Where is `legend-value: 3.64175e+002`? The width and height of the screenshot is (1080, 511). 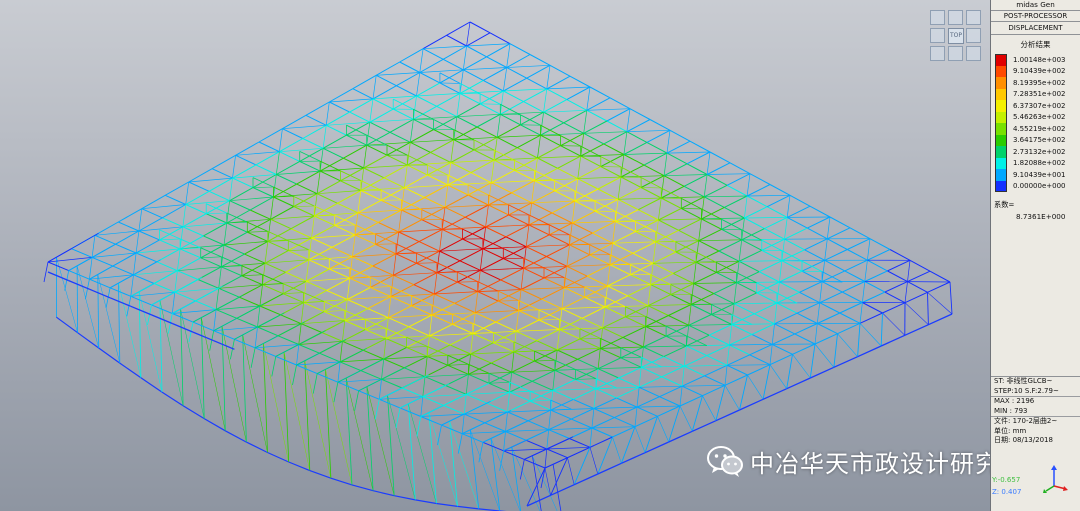
legend-value: 3.64175e+002 is located at coordinates (1039, 140).